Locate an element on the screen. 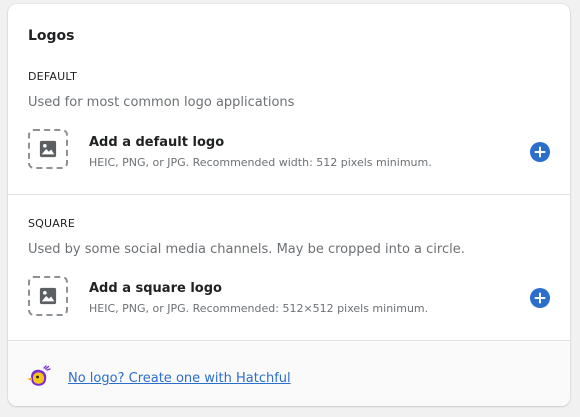 Image resolution: width=580 pixels, height=417 pixels. default-heading: DEFAULT is located at coordinates (53, 76).